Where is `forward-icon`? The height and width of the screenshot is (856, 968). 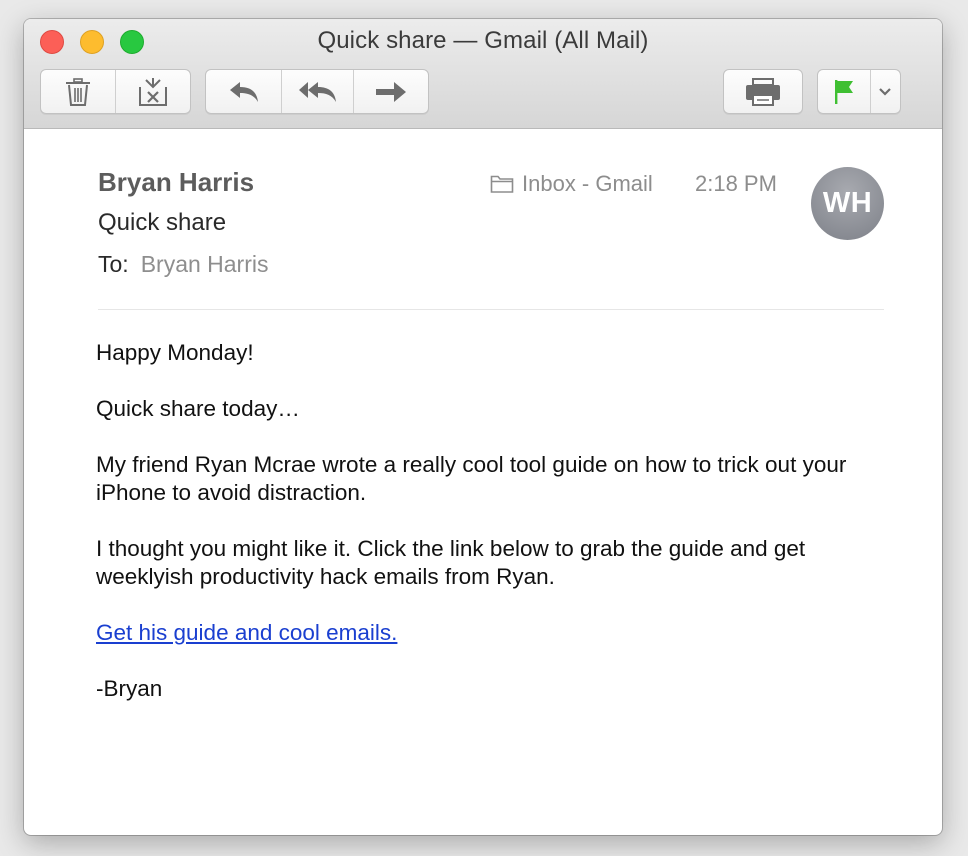 forward-icon is located at coordinates (391, 91).